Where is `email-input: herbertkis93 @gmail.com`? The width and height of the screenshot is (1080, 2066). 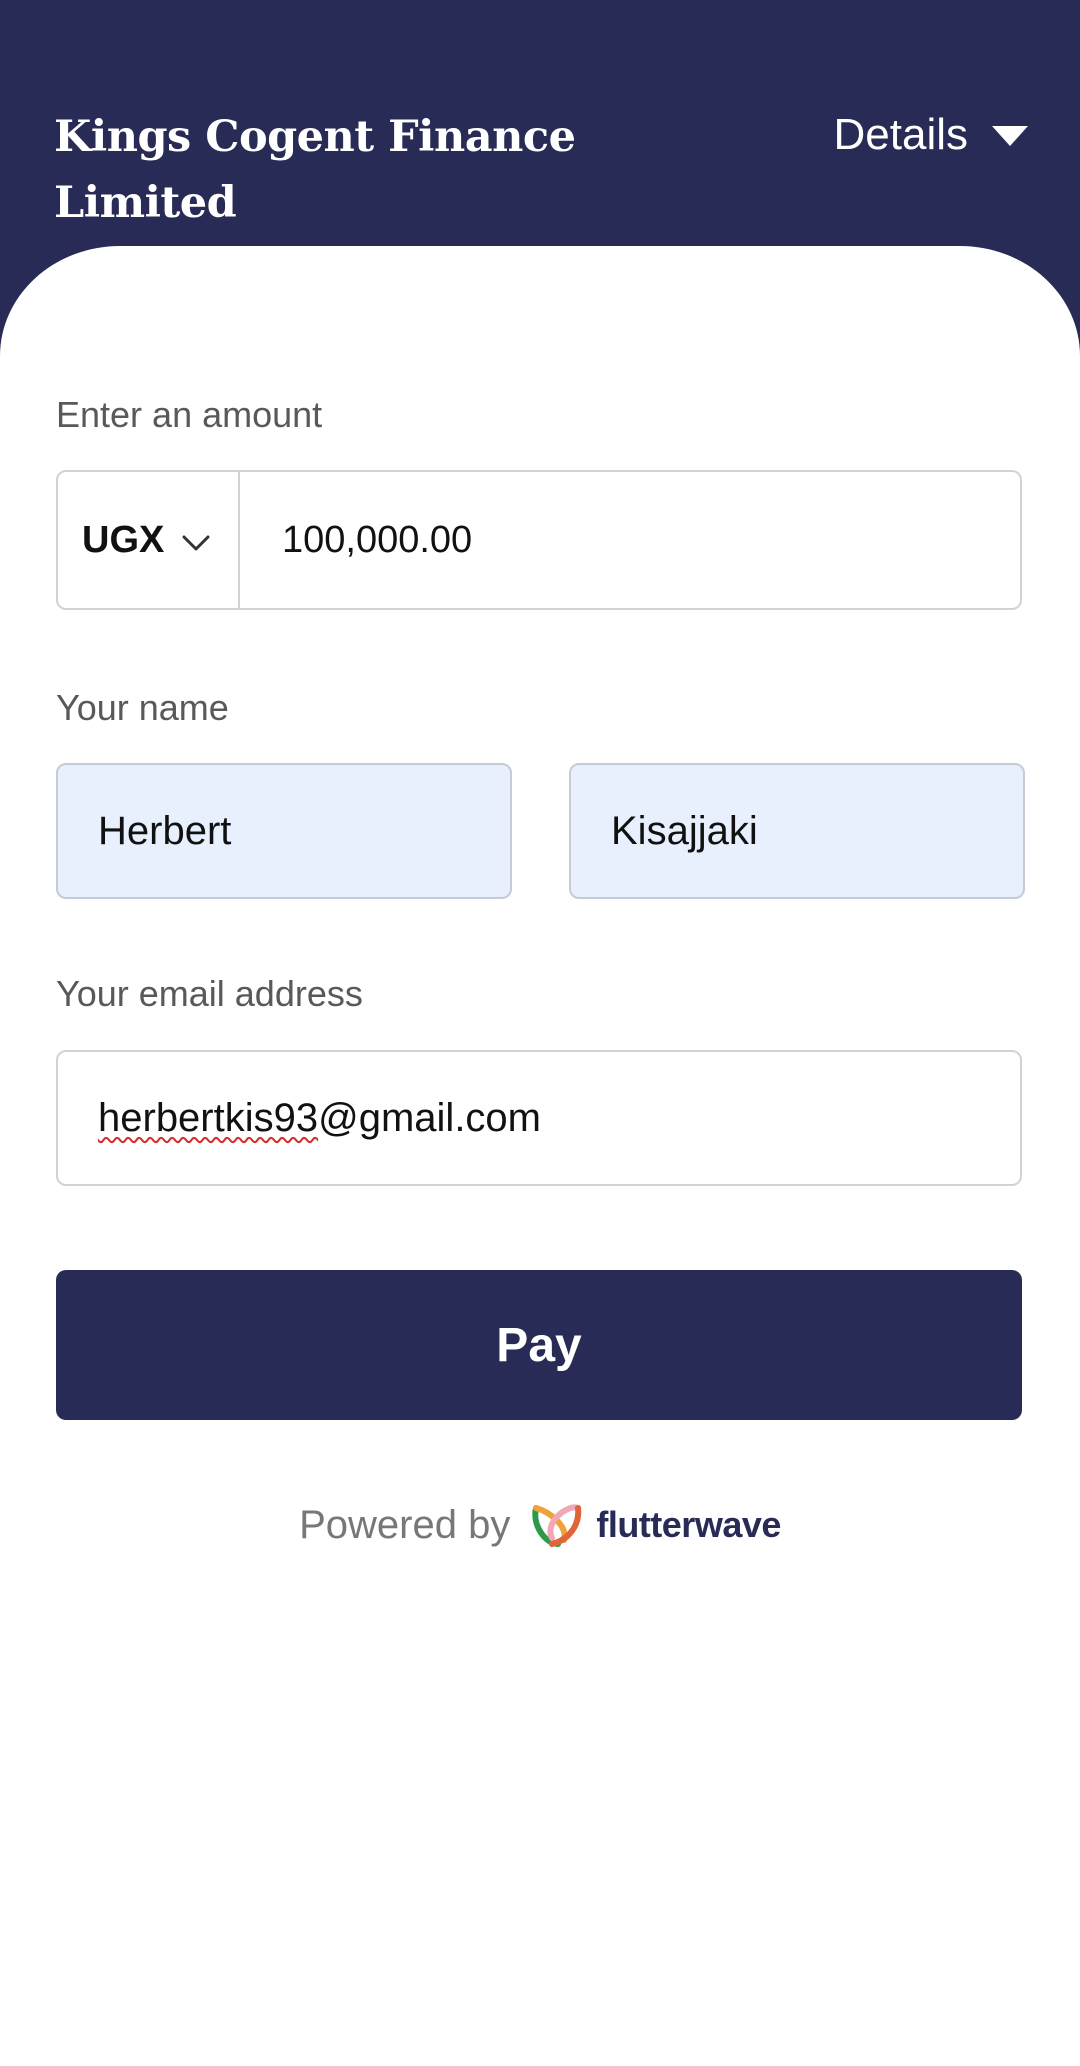 email-input: herbertkis93 @gmail.com is located at coordinates (539, 1118).